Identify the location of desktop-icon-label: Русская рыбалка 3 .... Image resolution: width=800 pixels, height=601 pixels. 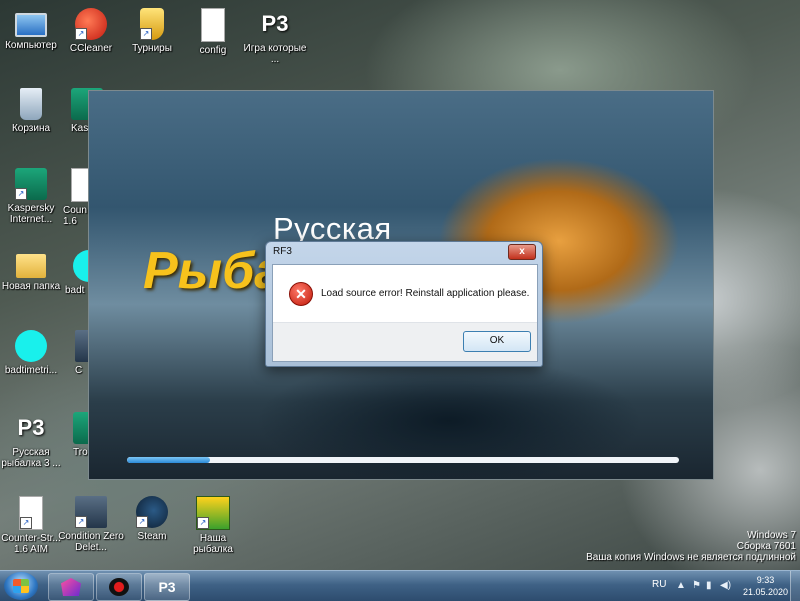
(31, 458).